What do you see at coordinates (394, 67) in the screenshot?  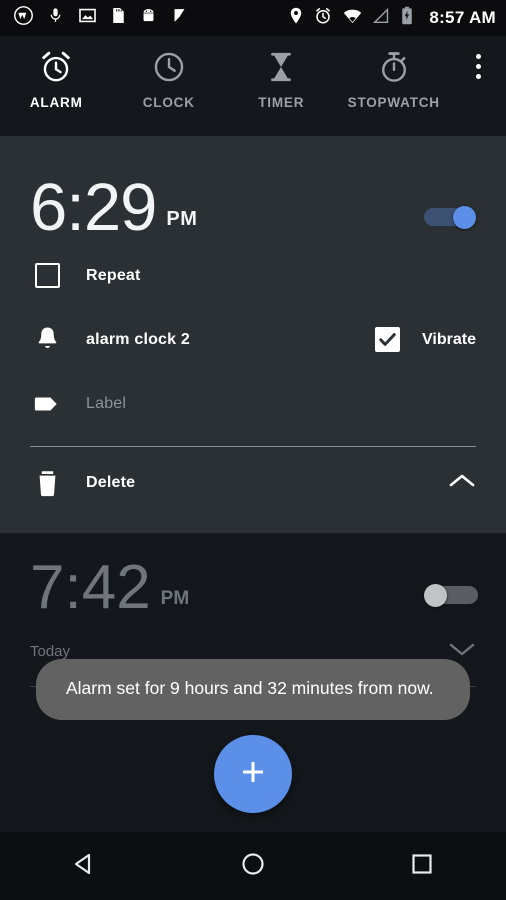 I see `stopwatch-icon` at bounding box center [394, 67].